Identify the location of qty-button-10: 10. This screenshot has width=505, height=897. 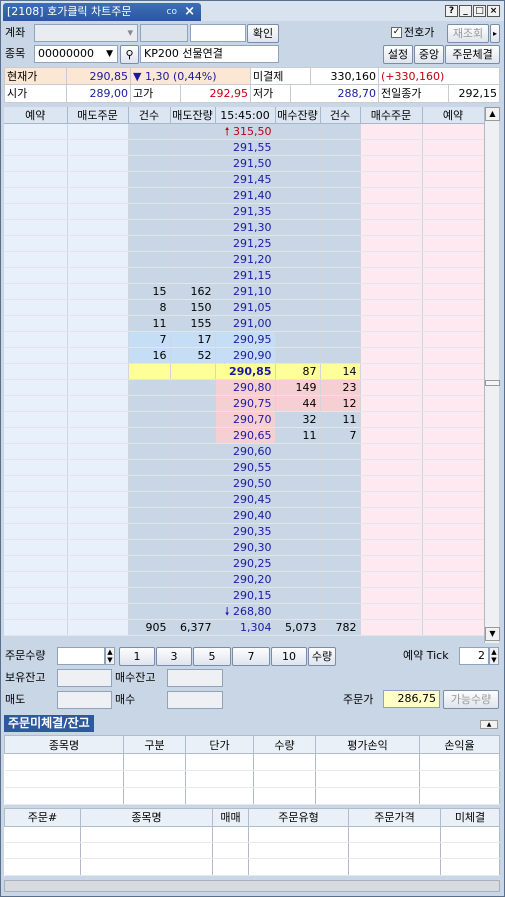
(289, 656).